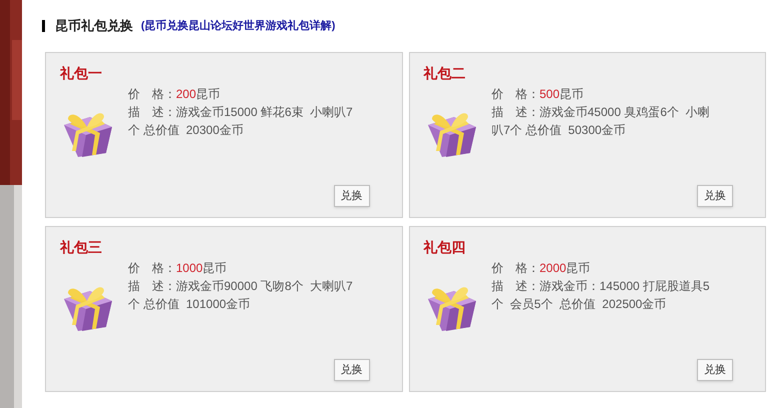 This screenshot has width=780, height=408. Describe the element at coordinates (189, 268) in the screenshot. I see `price-value: 1000` at that location.